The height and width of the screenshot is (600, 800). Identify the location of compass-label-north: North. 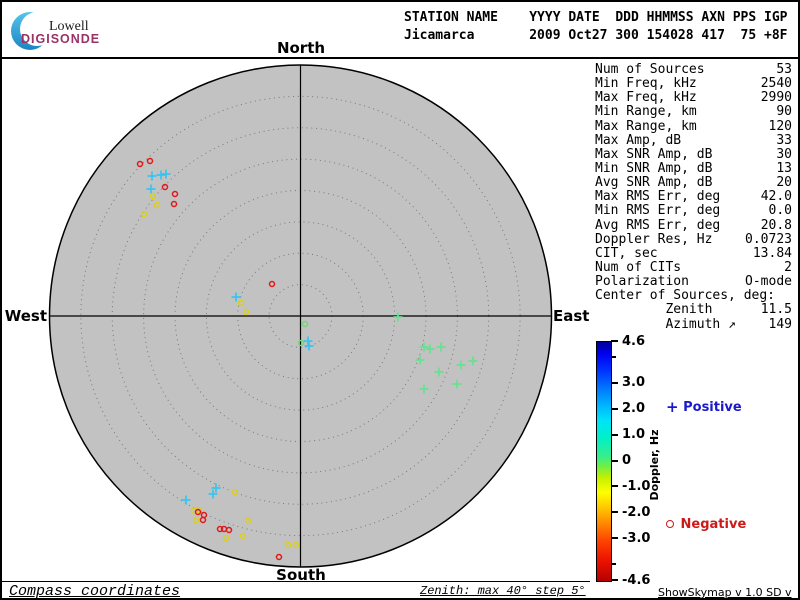
(301, 48).